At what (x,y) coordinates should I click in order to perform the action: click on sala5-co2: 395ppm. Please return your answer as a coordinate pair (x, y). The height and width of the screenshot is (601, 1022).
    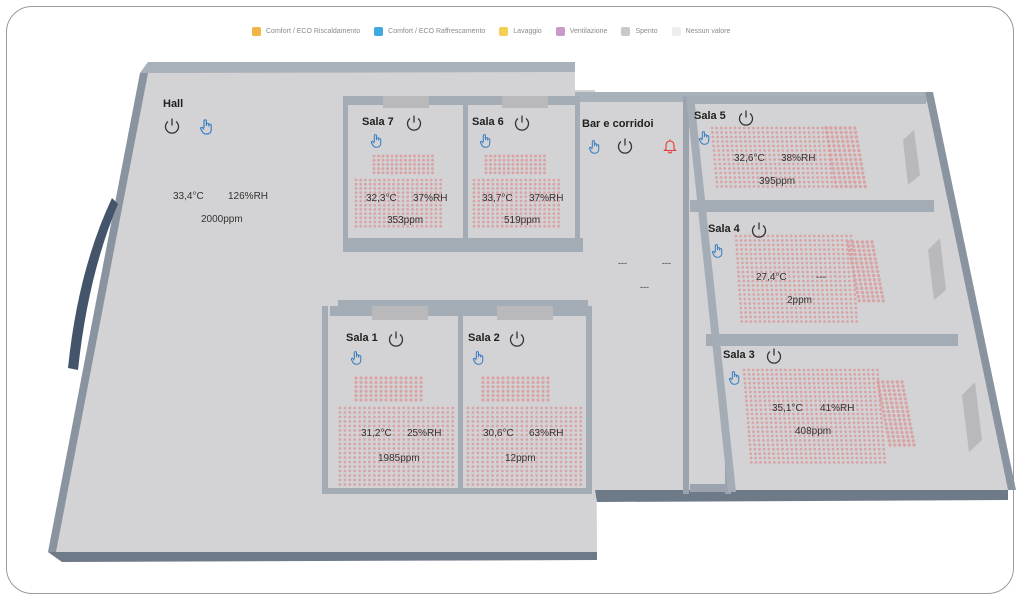
    Looking at the image, I should click on (777, 181).